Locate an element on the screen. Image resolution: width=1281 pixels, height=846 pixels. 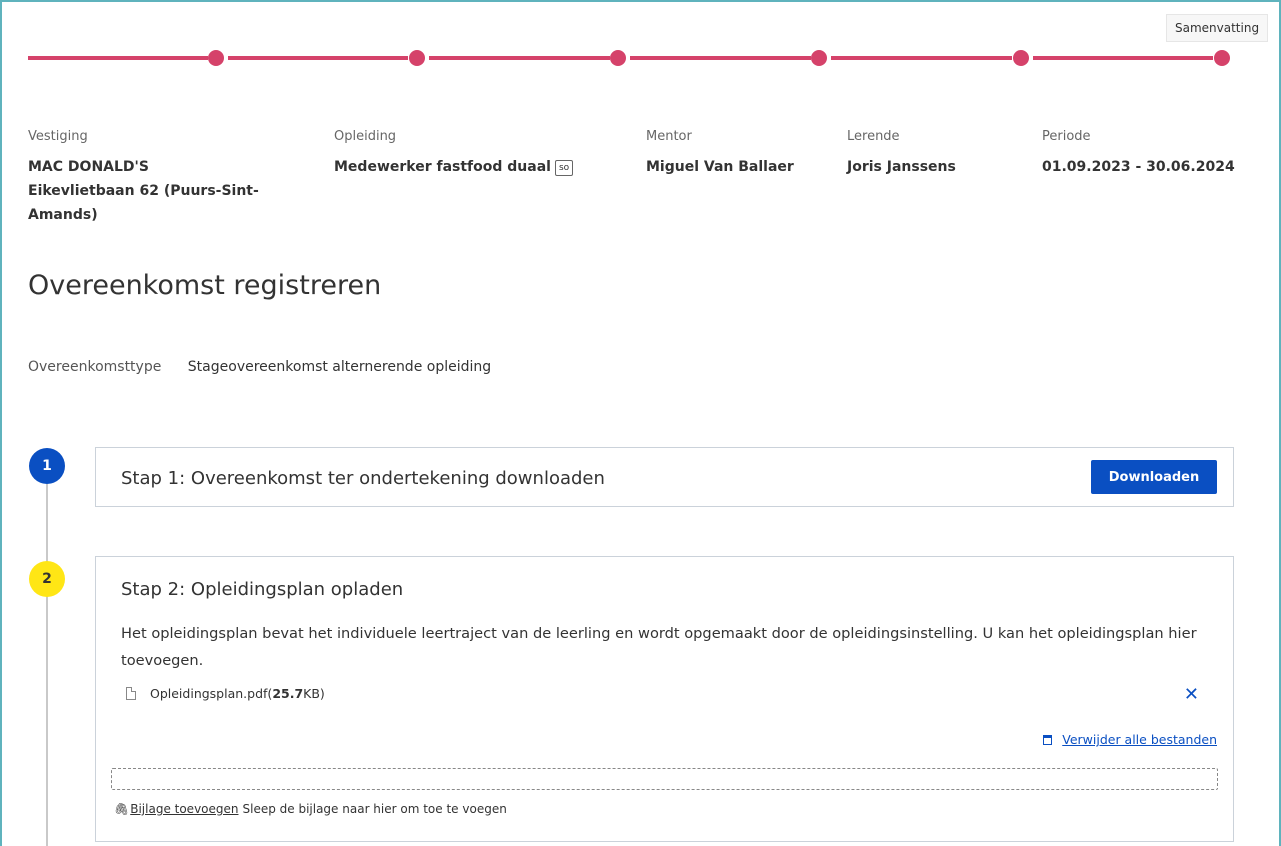
info-value: Medewerker fastfood duaal so is located at coordinates (484, 167).